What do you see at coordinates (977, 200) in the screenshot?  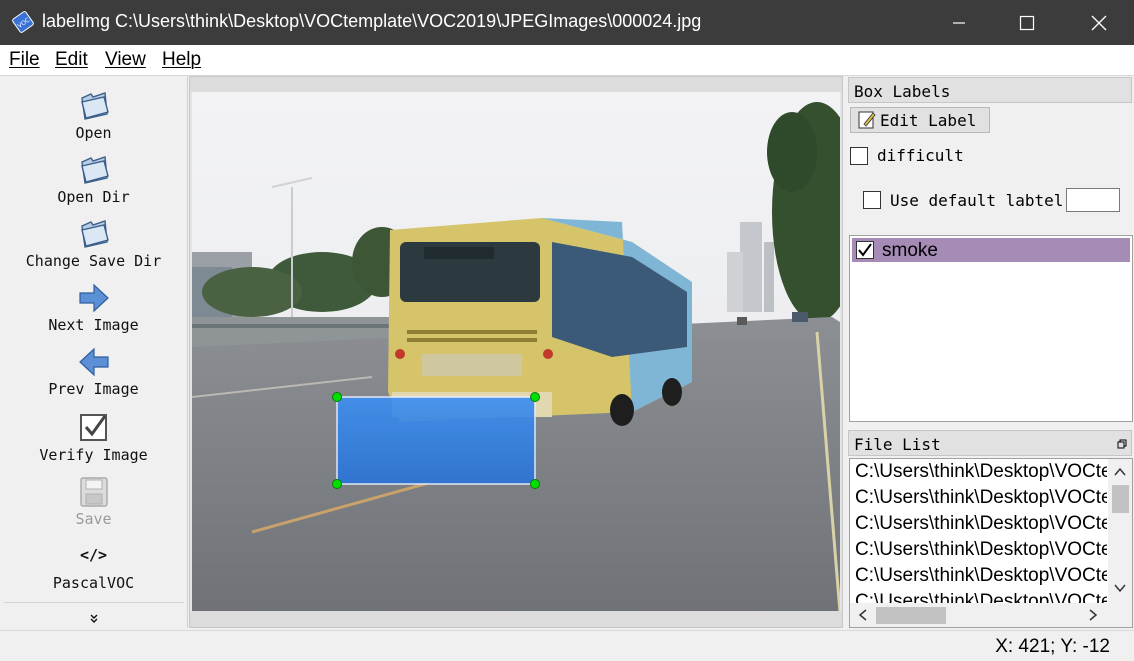 I see `use-default-label-text: Use default labtel` at bounding box center [977, 200].